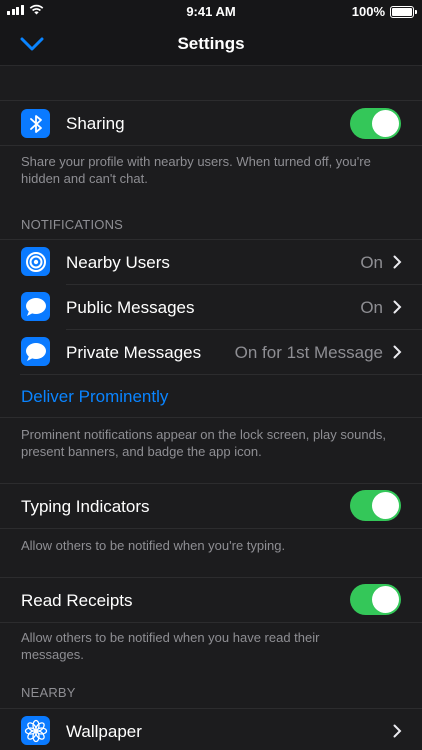 Image resolution: width=422 pixels, height=750 pixels. I want to click on battery-percent: 100%, so click(368, 11).